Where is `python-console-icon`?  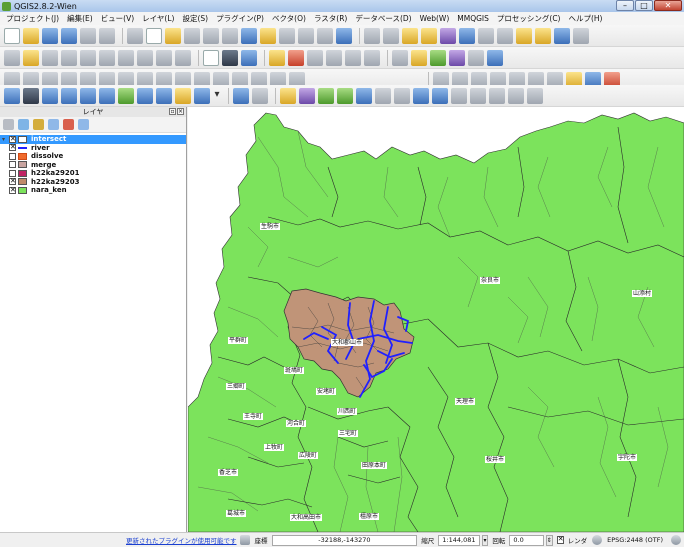 python-console-icon is located at coordinates (457, 57).